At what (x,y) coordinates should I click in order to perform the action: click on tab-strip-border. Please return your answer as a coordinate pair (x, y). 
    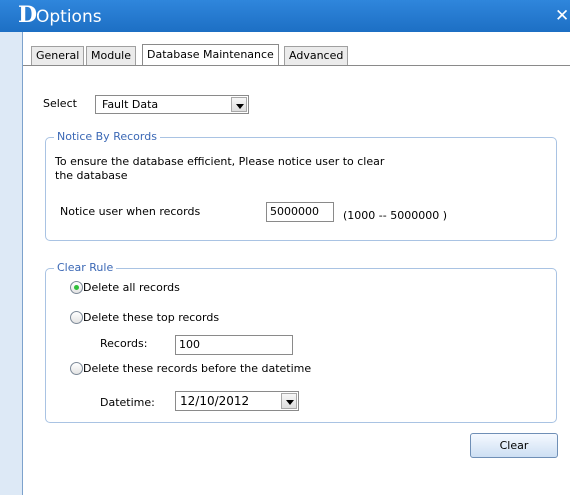
    Looking at the image, I should click on (296, 65).